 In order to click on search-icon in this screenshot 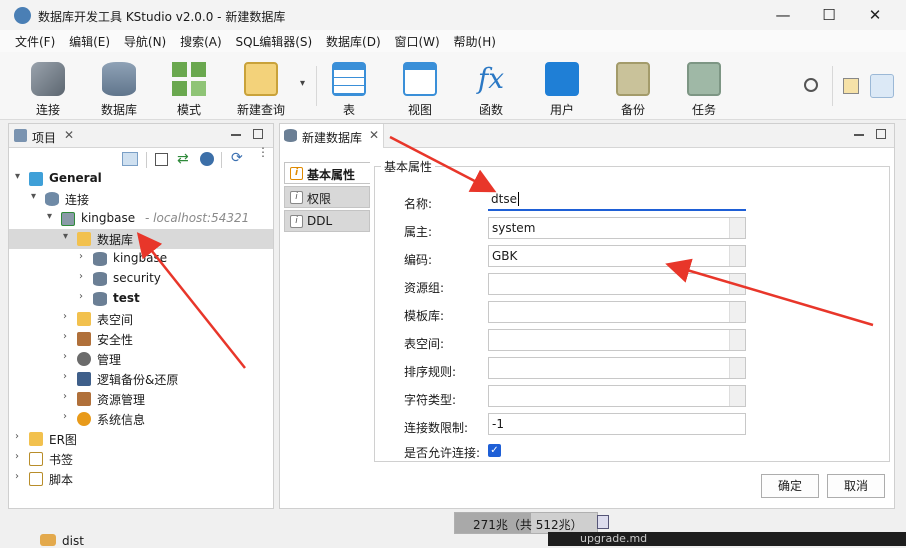, I will do `click(811, 85)`.